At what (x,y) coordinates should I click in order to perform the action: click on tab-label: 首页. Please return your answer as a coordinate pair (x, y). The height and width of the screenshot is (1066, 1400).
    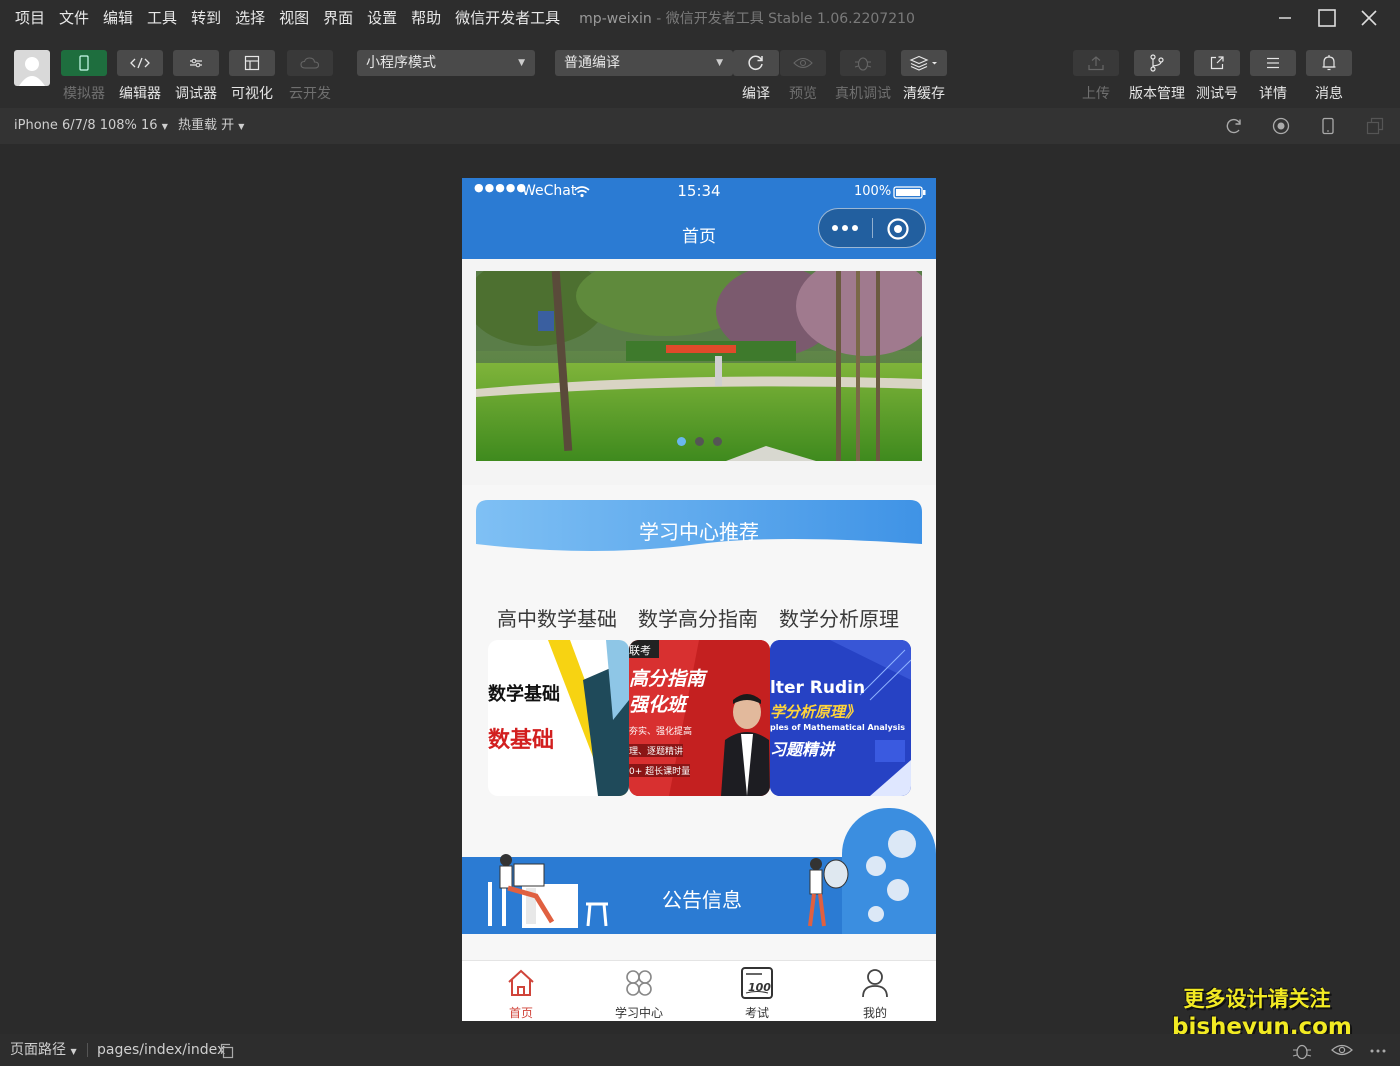
    Looking at the image, I should click on (520, 1013).